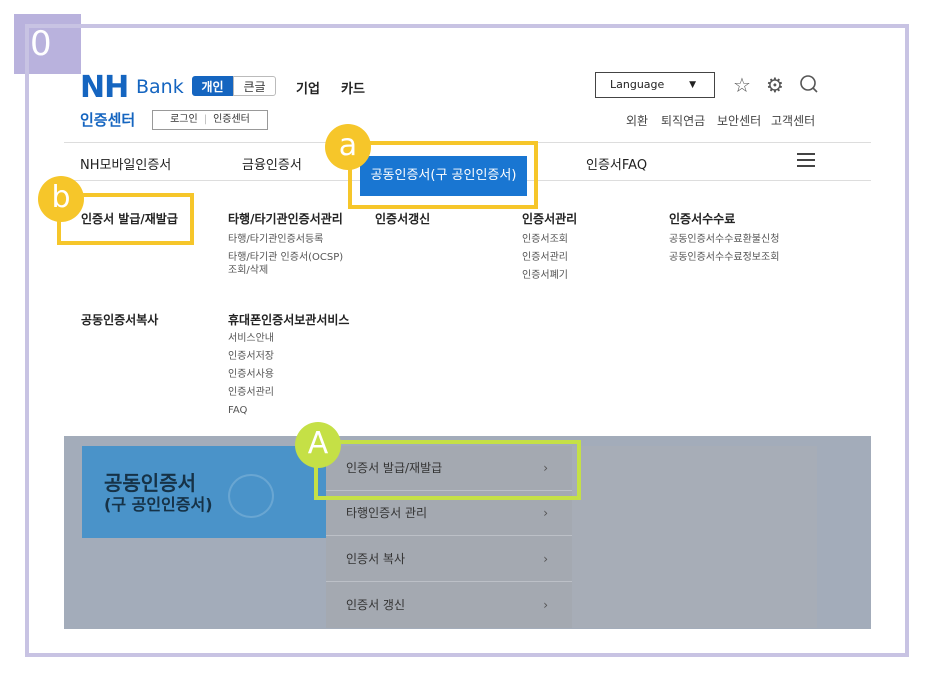  What do you see at coordinates (104, 87) in the screenshot?
I see `nh-logo: NH` at bounding box center [104, 87].